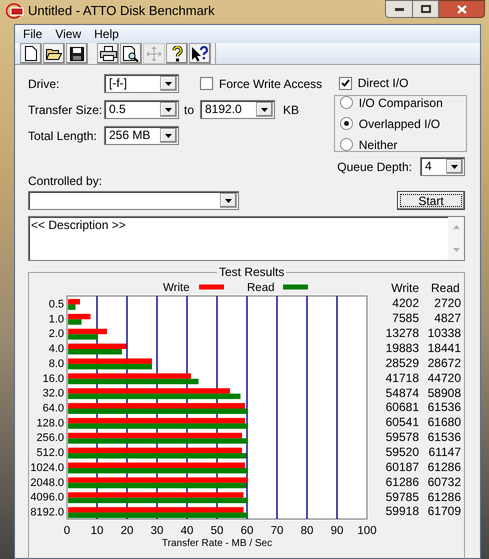 This screenshot has height=559, width=489. I want to click on tick-label: 30, so click(157, 531).